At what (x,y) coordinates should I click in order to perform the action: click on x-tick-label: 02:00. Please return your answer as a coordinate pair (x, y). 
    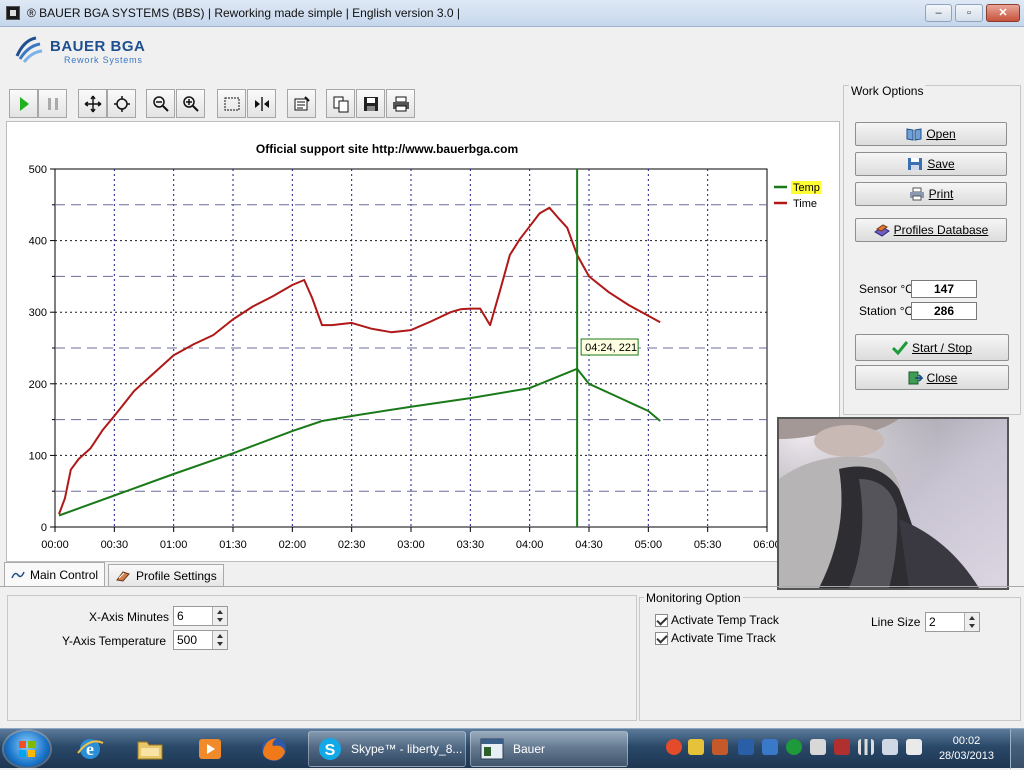
    Looking at the image, I should click on (293, 545).